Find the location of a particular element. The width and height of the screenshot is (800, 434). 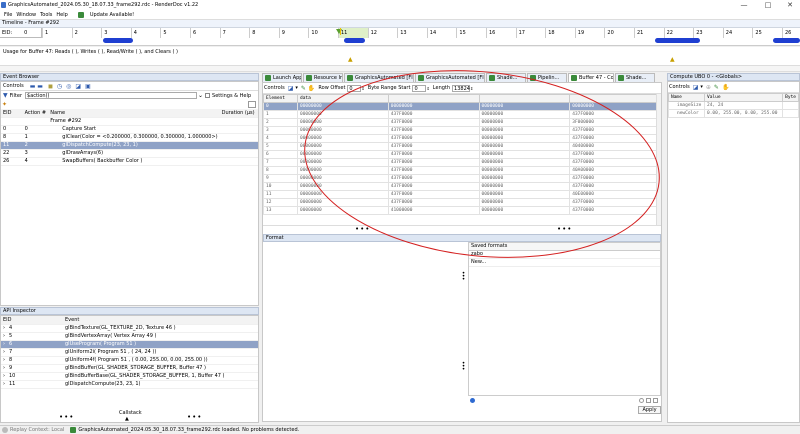

column-header: Value is located at coordinates (743, 97).